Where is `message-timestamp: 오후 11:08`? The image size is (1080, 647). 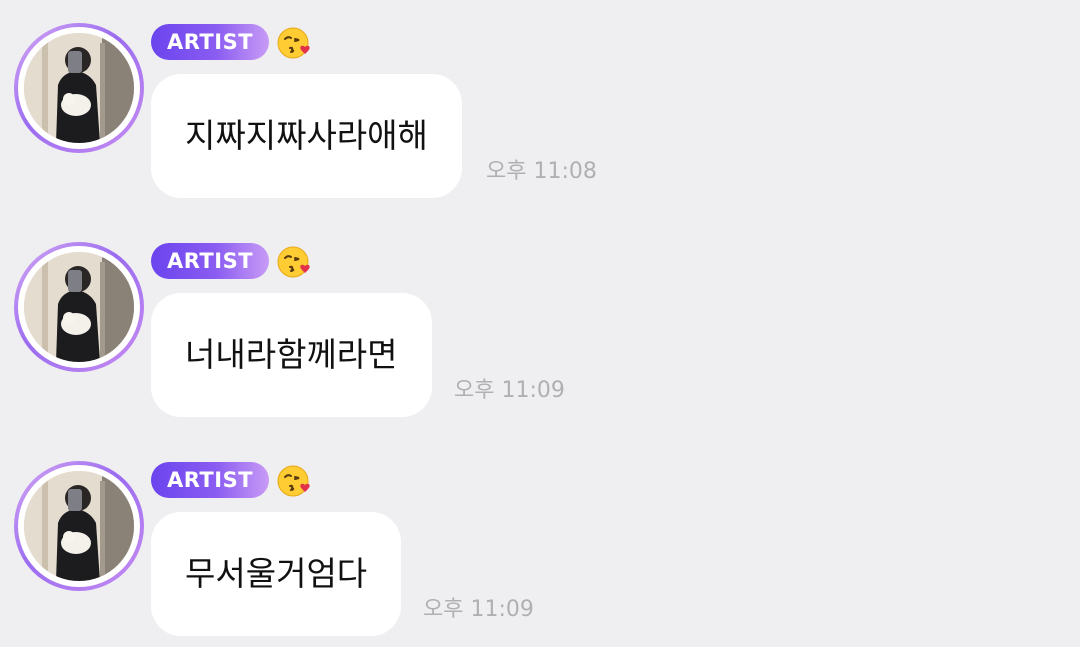
message-timestamp: 오후 11:08 is located at coordinates (541, 171).